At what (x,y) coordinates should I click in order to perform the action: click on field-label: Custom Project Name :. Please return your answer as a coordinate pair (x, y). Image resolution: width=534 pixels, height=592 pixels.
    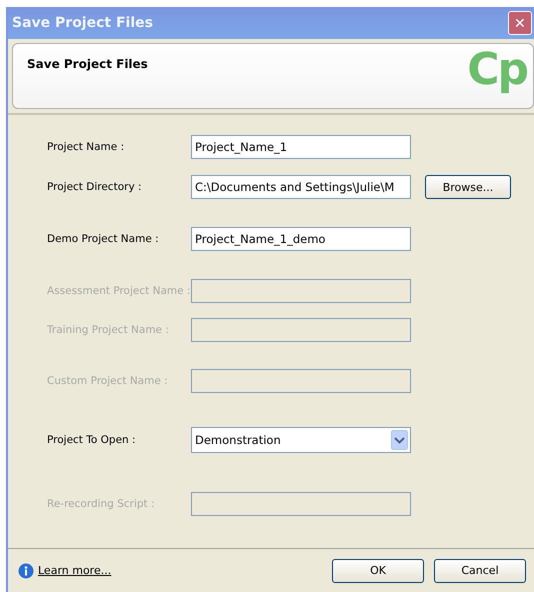
    Looking at the image, I should click on (108, 381).